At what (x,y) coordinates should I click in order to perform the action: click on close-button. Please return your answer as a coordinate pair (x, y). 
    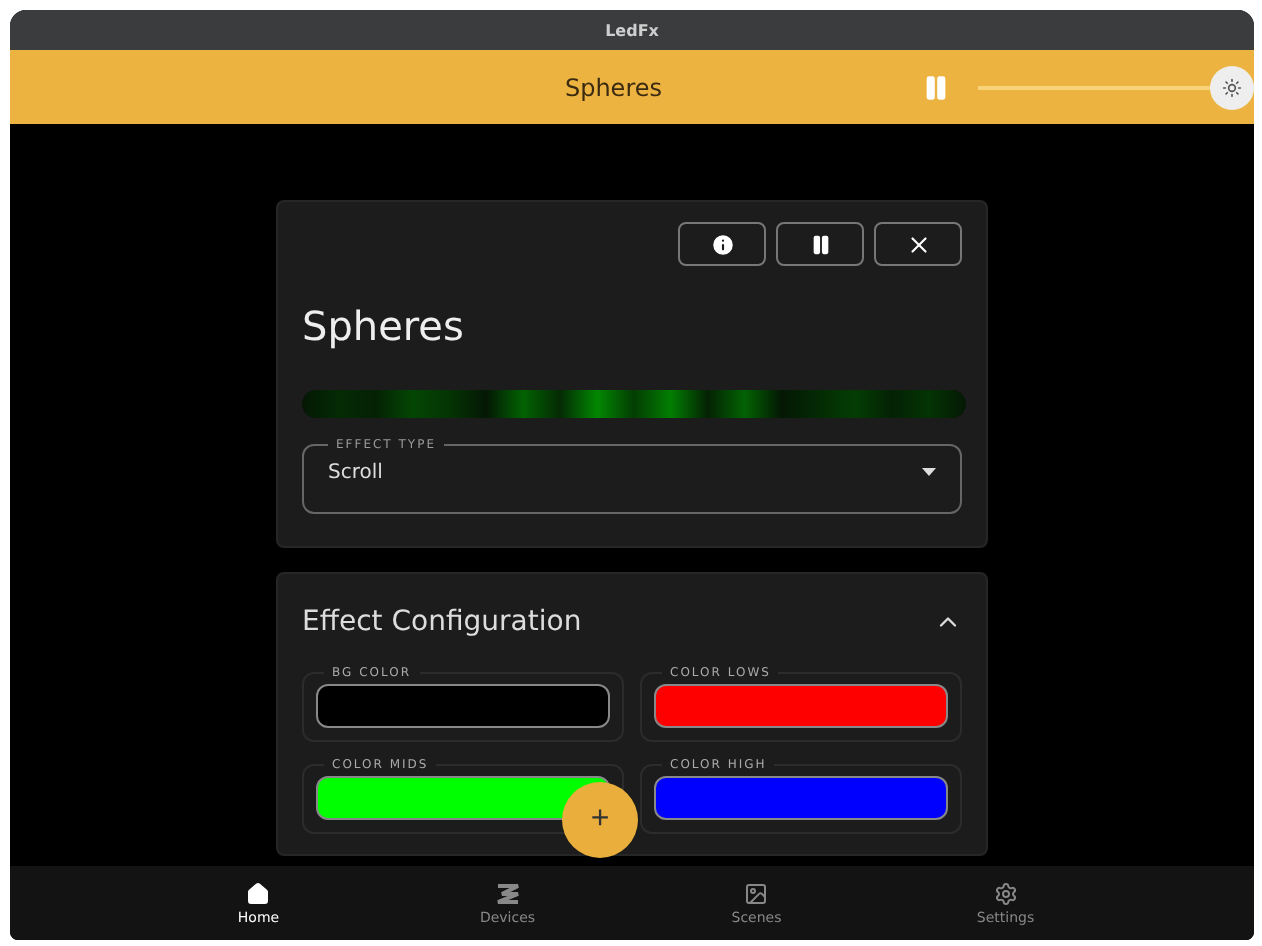
    Looking at the image, I should click on (918, 244).